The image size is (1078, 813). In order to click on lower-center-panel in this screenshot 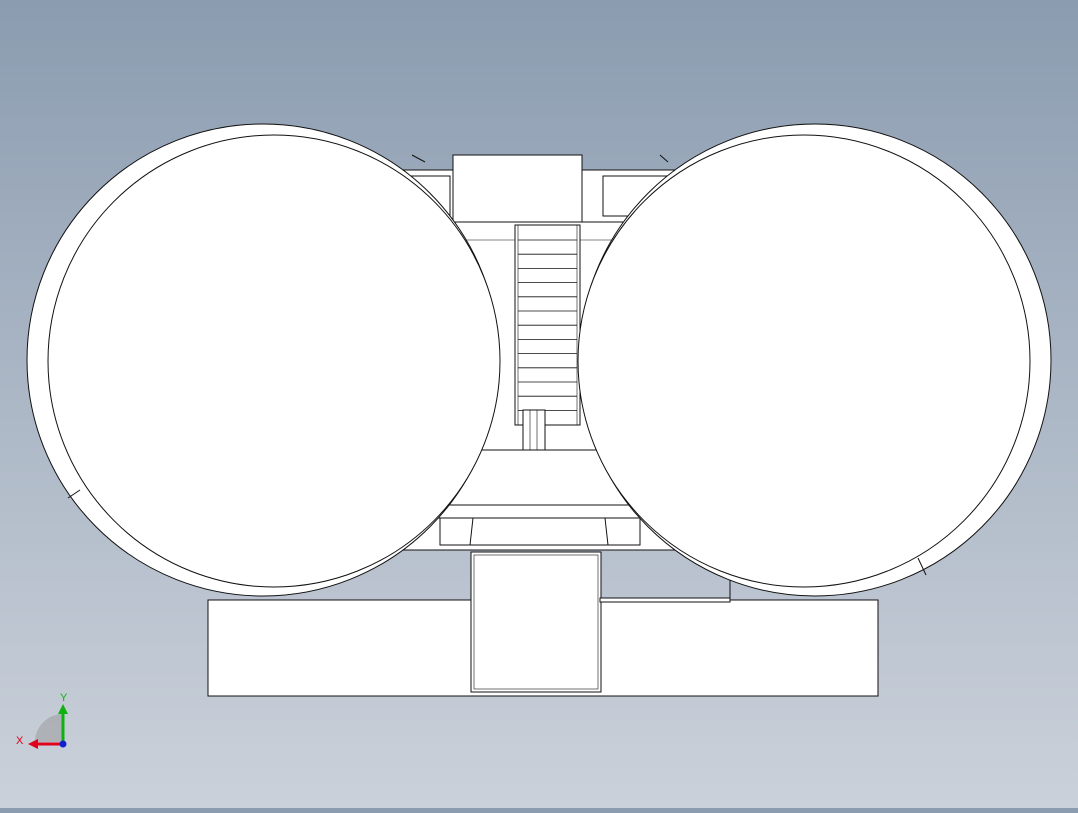, I will do `click(536, 622)`.